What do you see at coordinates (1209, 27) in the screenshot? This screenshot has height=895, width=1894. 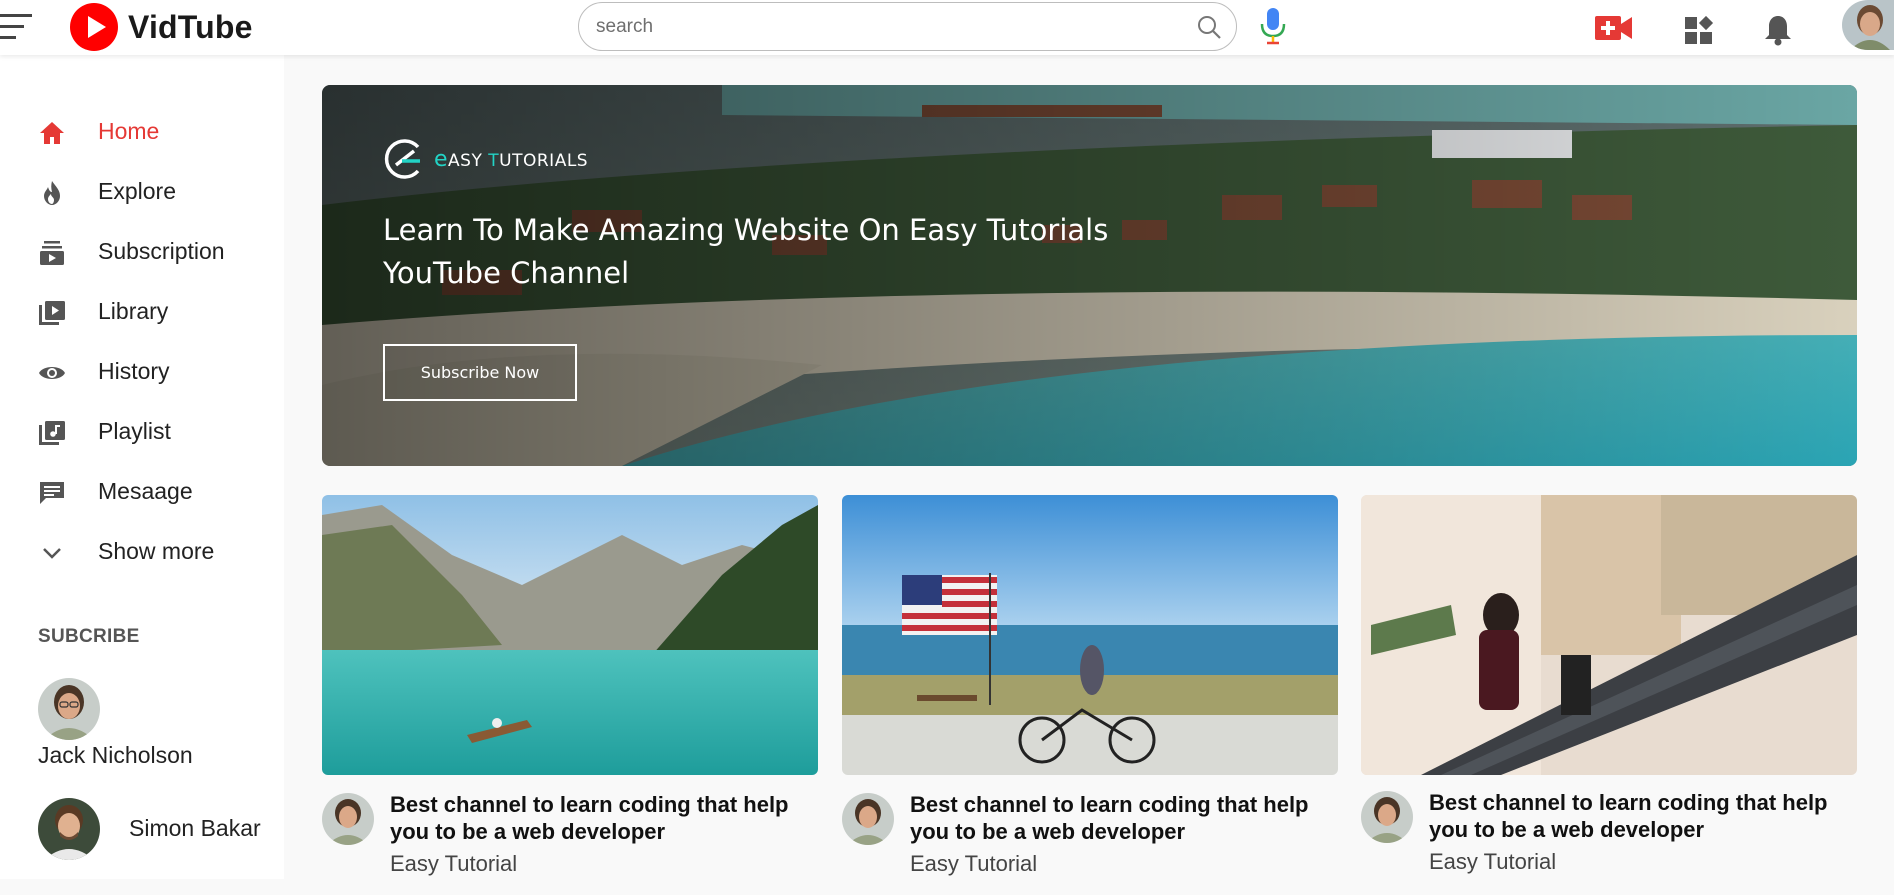 I see `search-icon` at bounding box center [1209, 27].